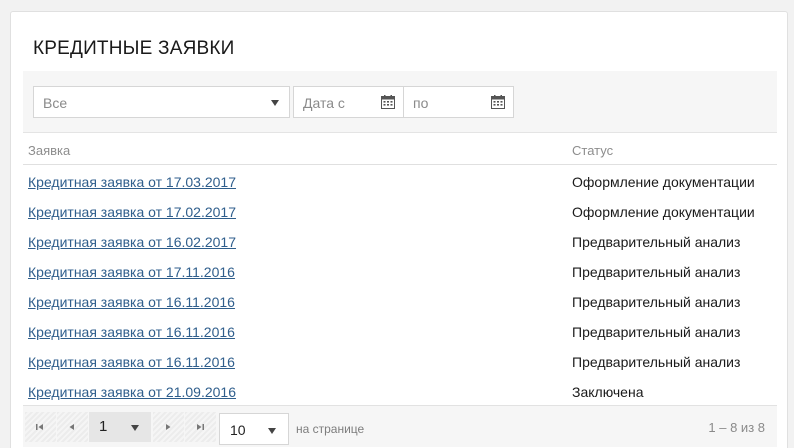 This screenshot has width=794, height=448. I want to click on date-to-placeholder: по, so click(421, 103).